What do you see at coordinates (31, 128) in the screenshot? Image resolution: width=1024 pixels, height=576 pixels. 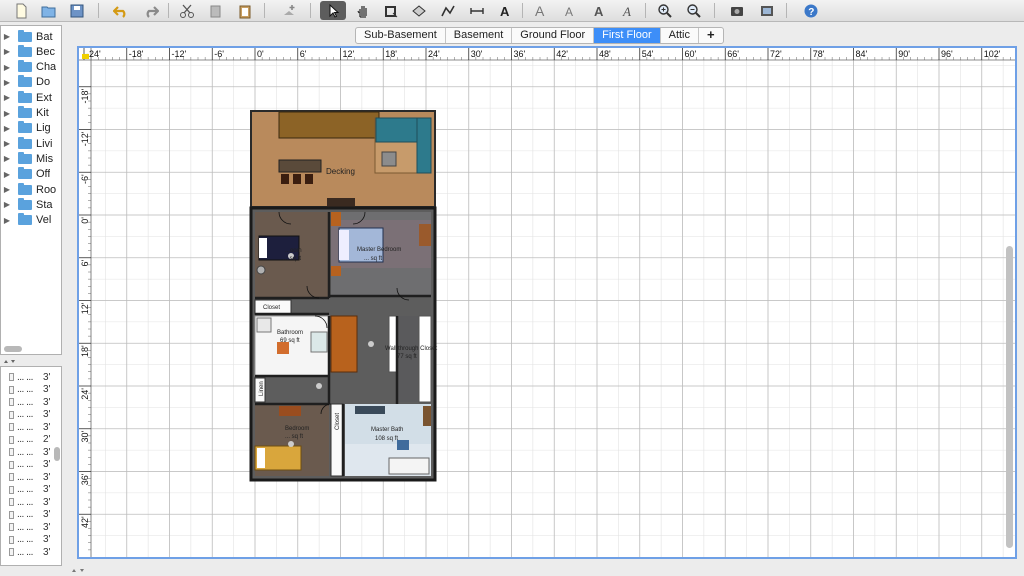 I see `catalog-category: ▶ Lig` at bounding box center [31, 128].